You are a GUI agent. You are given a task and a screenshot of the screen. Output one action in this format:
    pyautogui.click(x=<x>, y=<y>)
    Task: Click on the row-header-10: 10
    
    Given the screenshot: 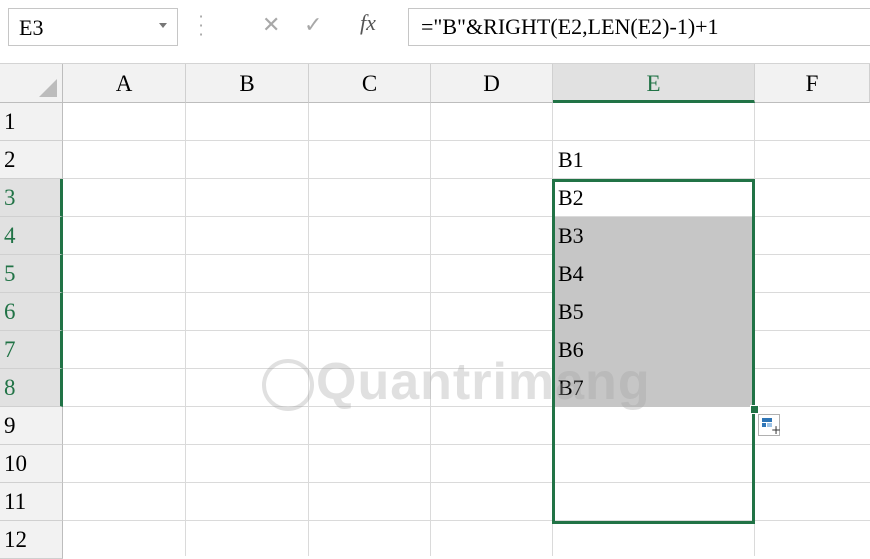 What is the action you would take?
    pyautogui.click(x=31, y=464)
    